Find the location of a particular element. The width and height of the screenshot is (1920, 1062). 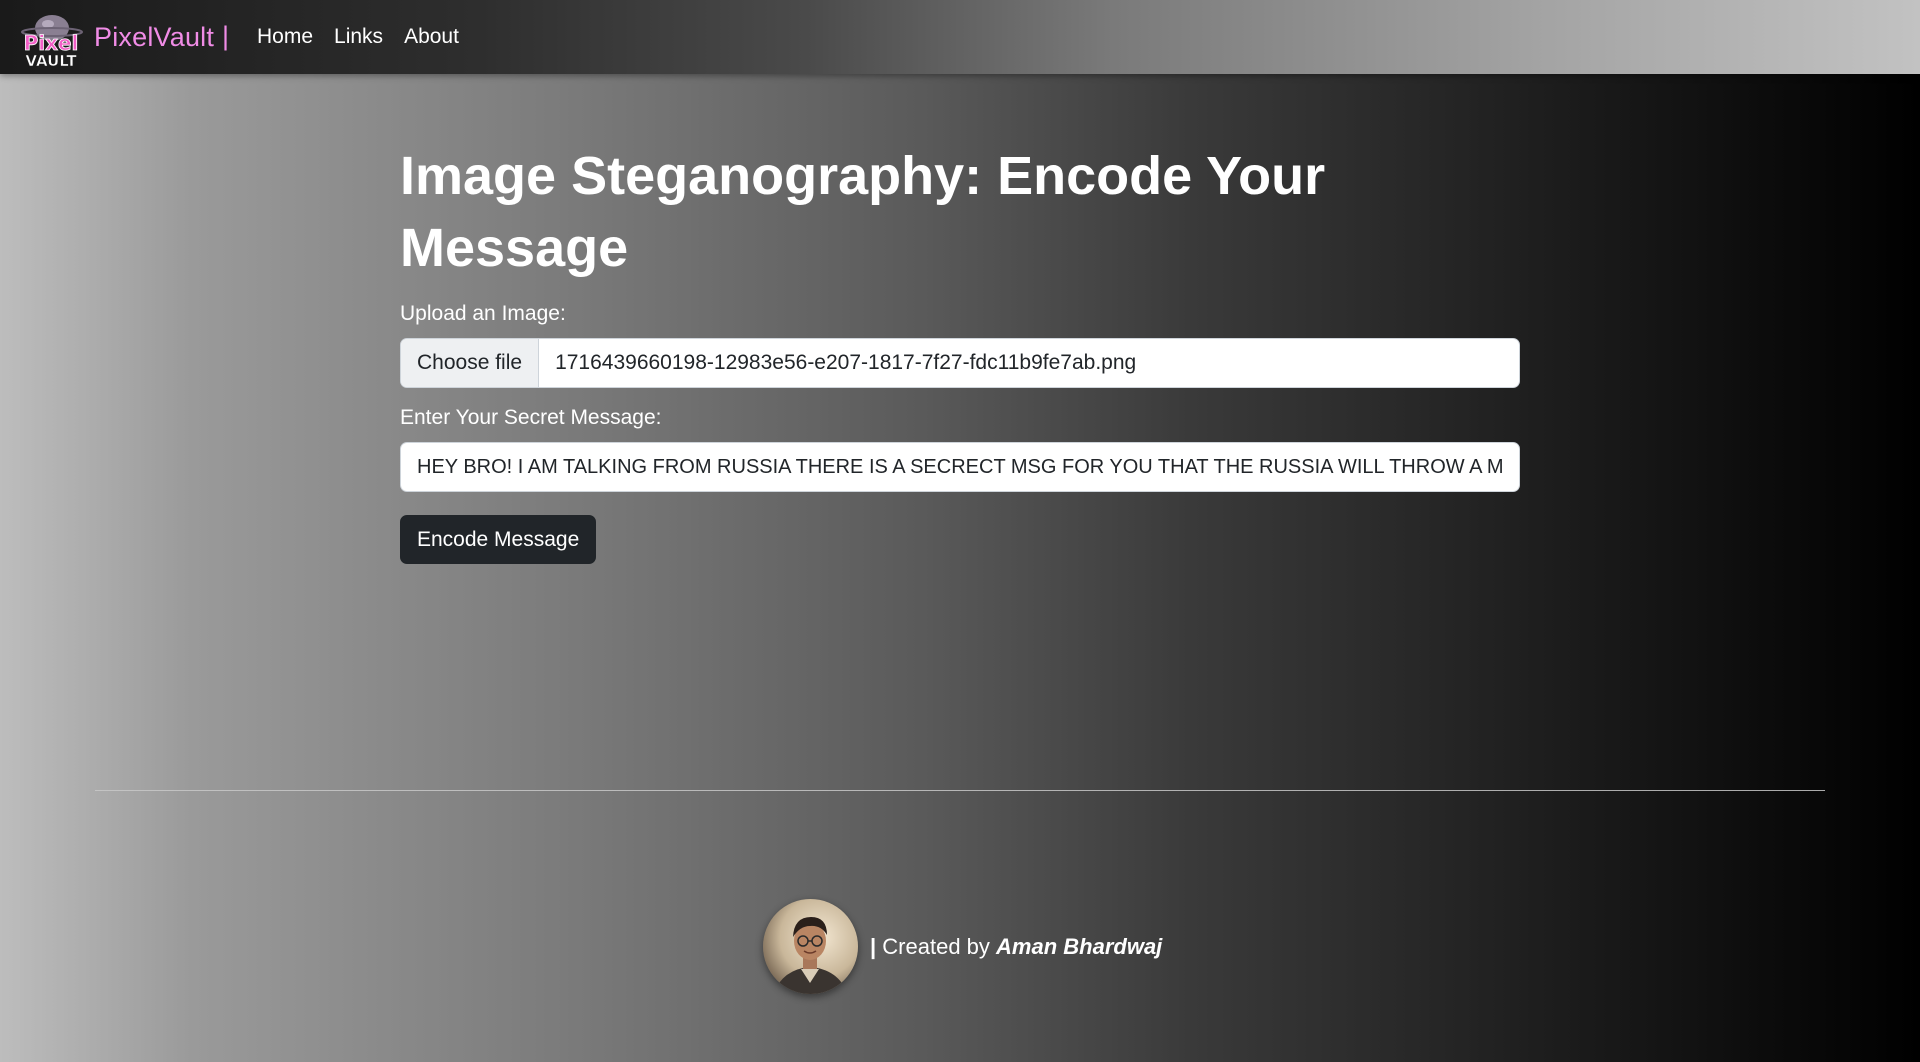

nav-link-about: About is located at coordinates (431, 37).